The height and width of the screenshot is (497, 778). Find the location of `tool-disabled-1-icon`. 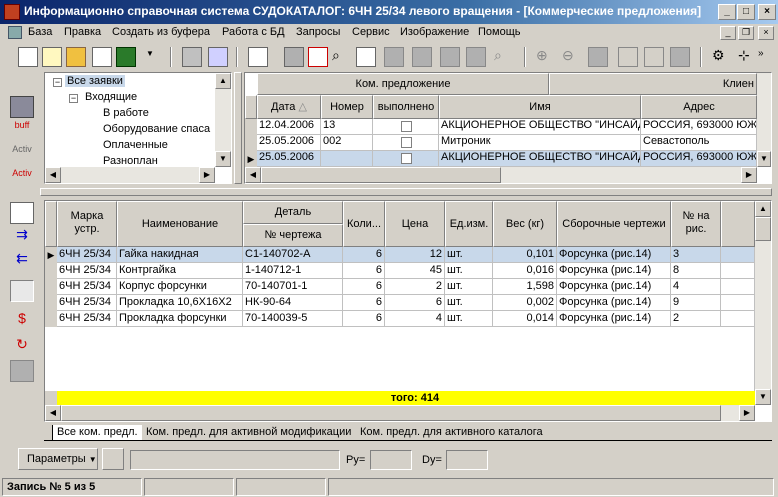

tool-disabled-1-icon is located at coordinates (394, 57).